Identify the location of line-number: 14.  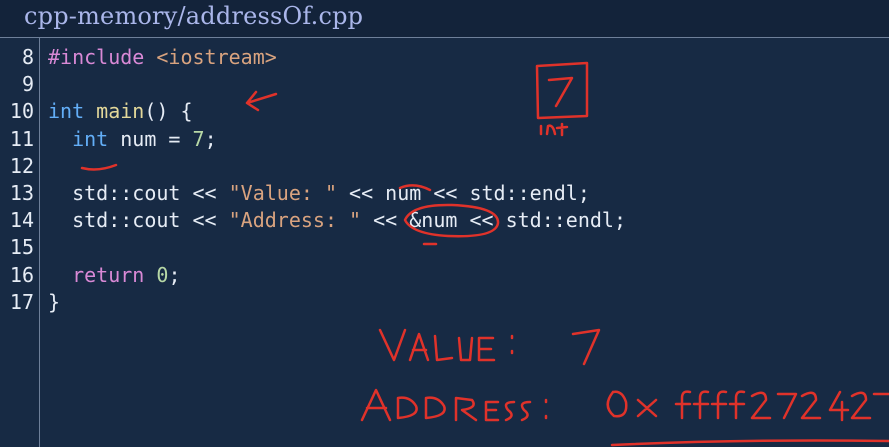
(21, 220).